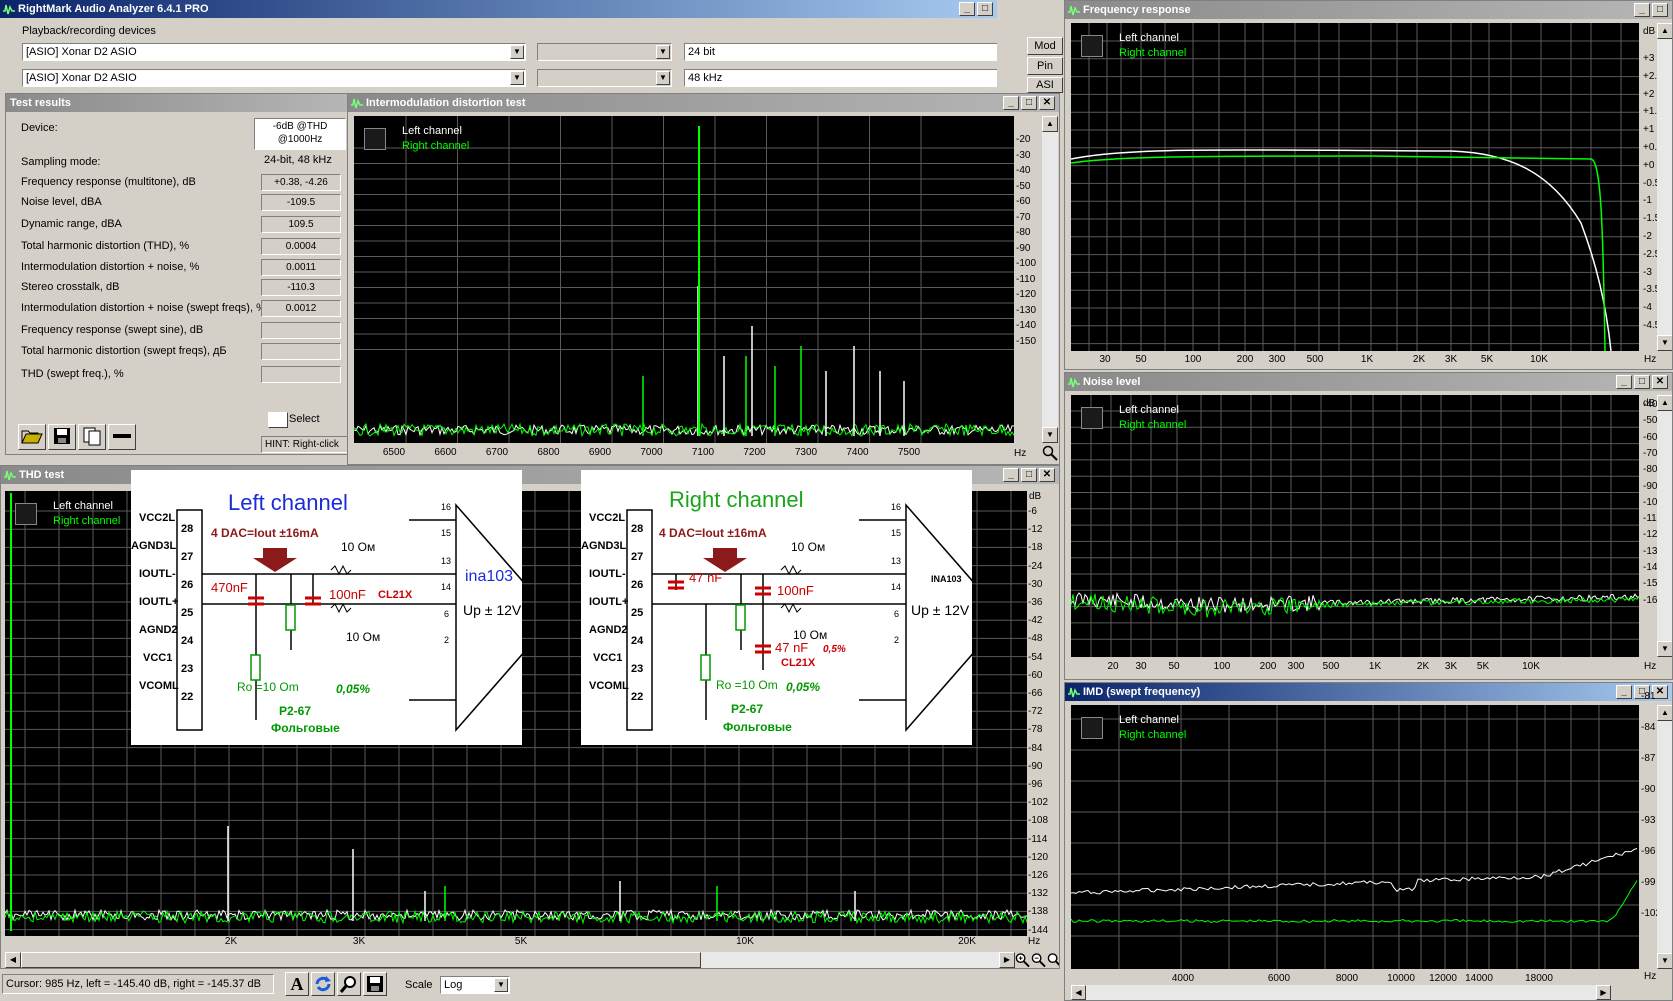  Describe the element at coordinates (1355, 526) in the screenshot. I see `noise-plot: Left channel Right channel` at that location.